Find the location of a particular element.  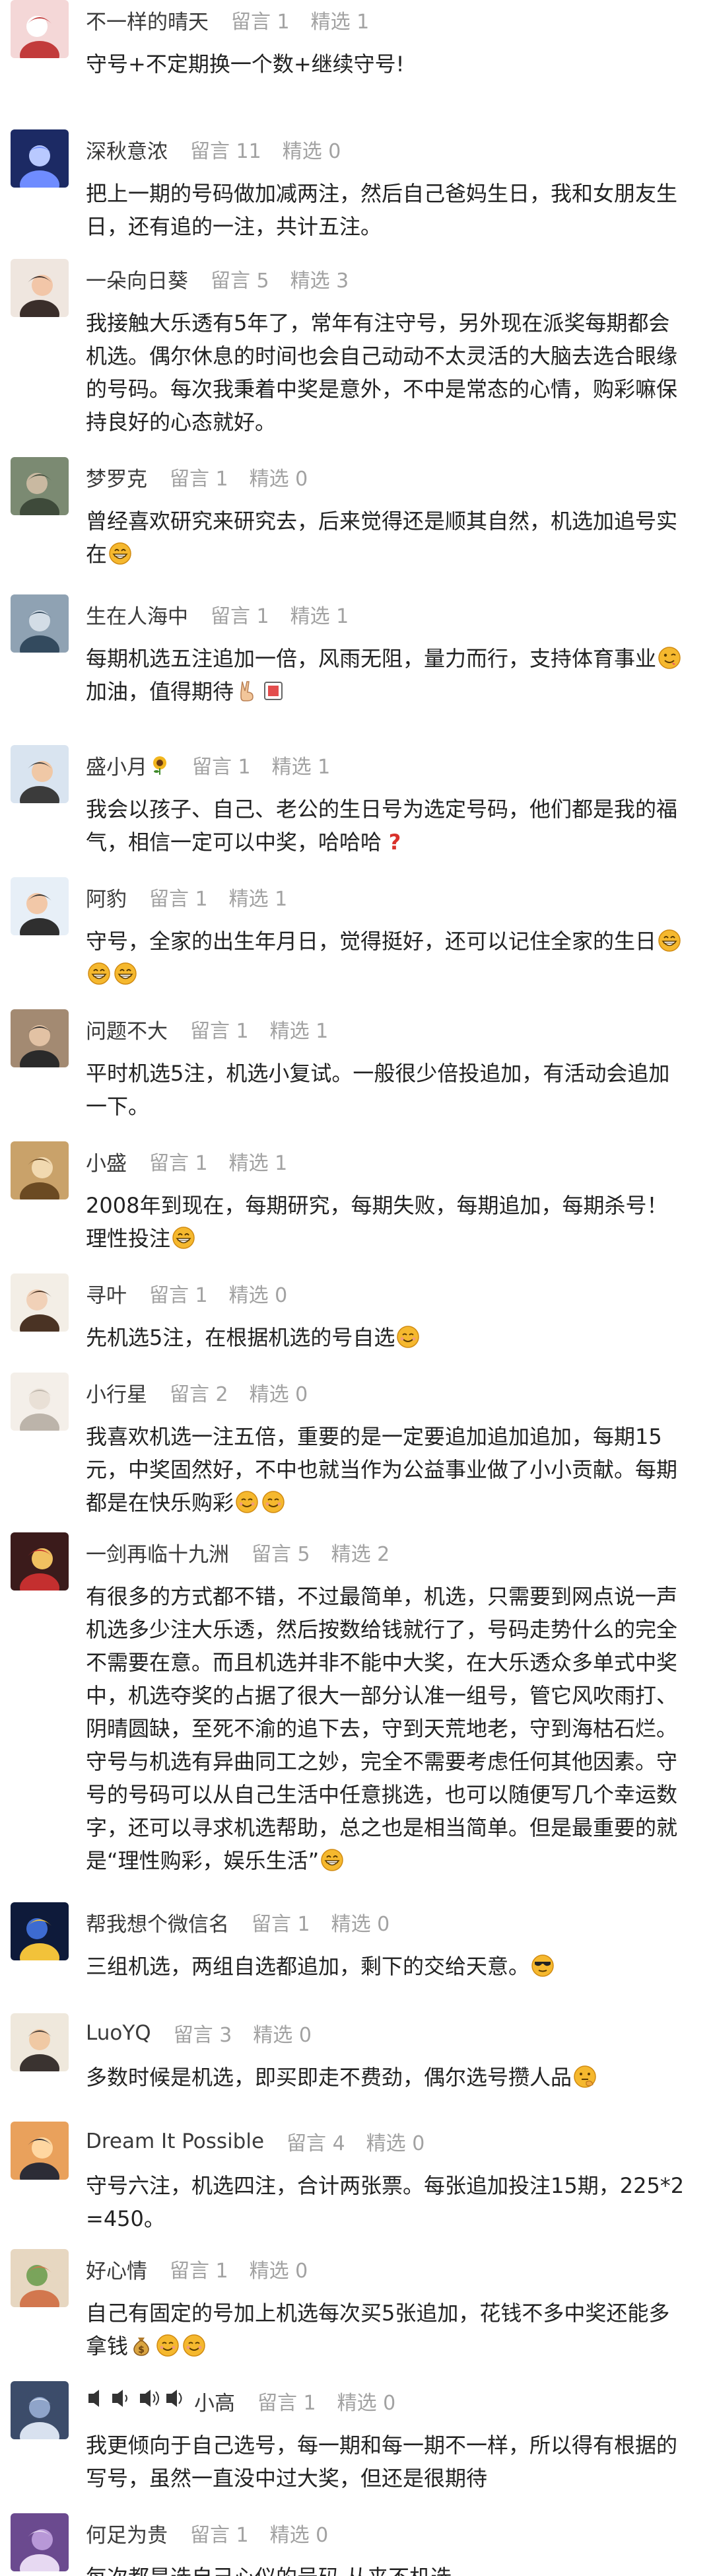

comment-header: 一朵向日葵 留言 5 精选 3 is located at coordinates (217, 278).